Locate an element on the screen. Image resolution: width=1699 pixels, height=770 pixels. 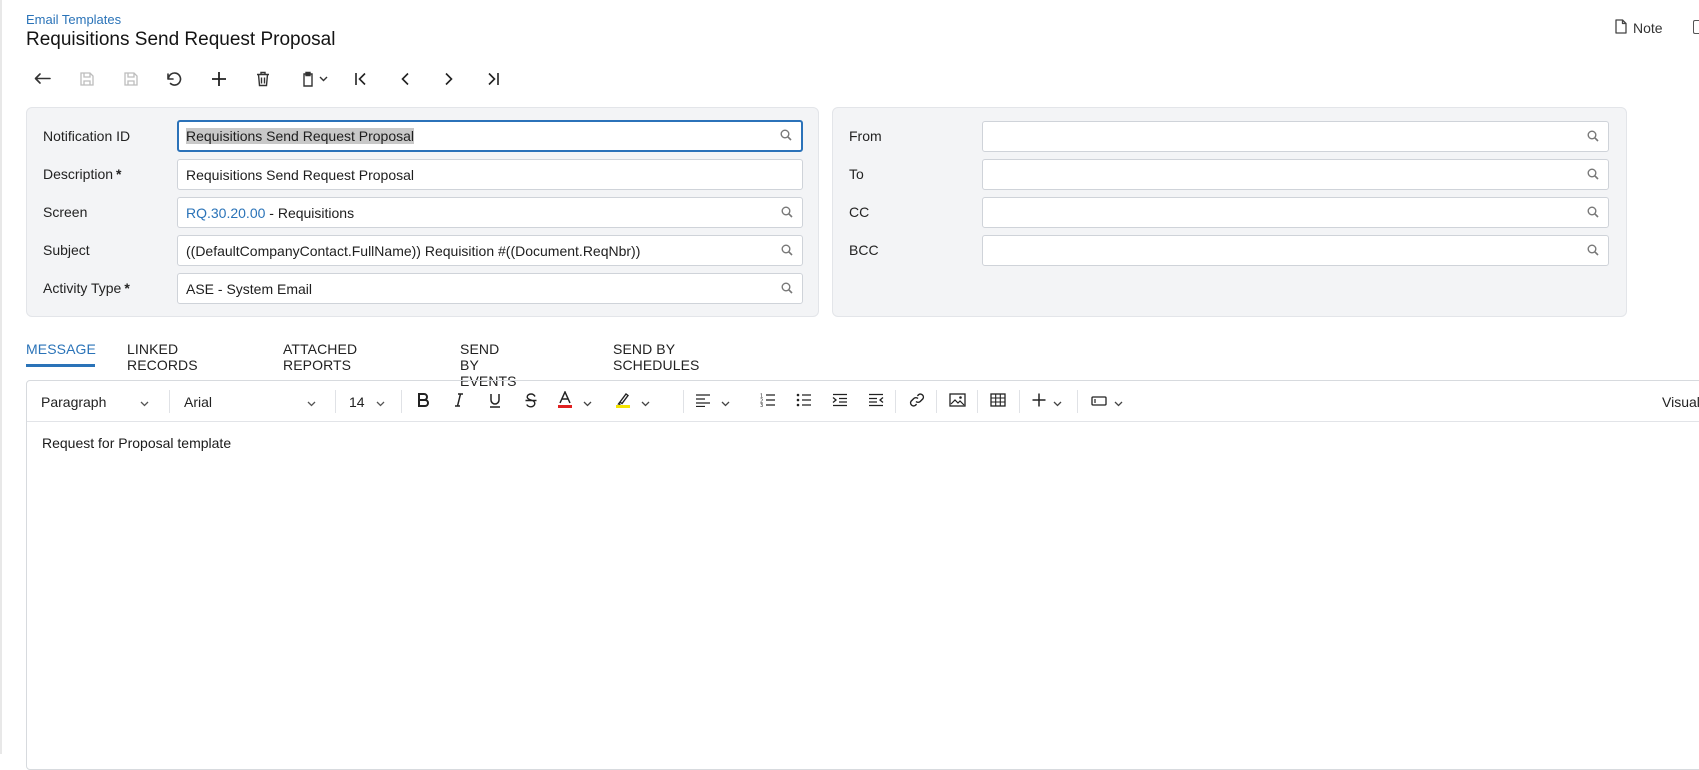
insert-table-button is located at coordinates (998, 401).